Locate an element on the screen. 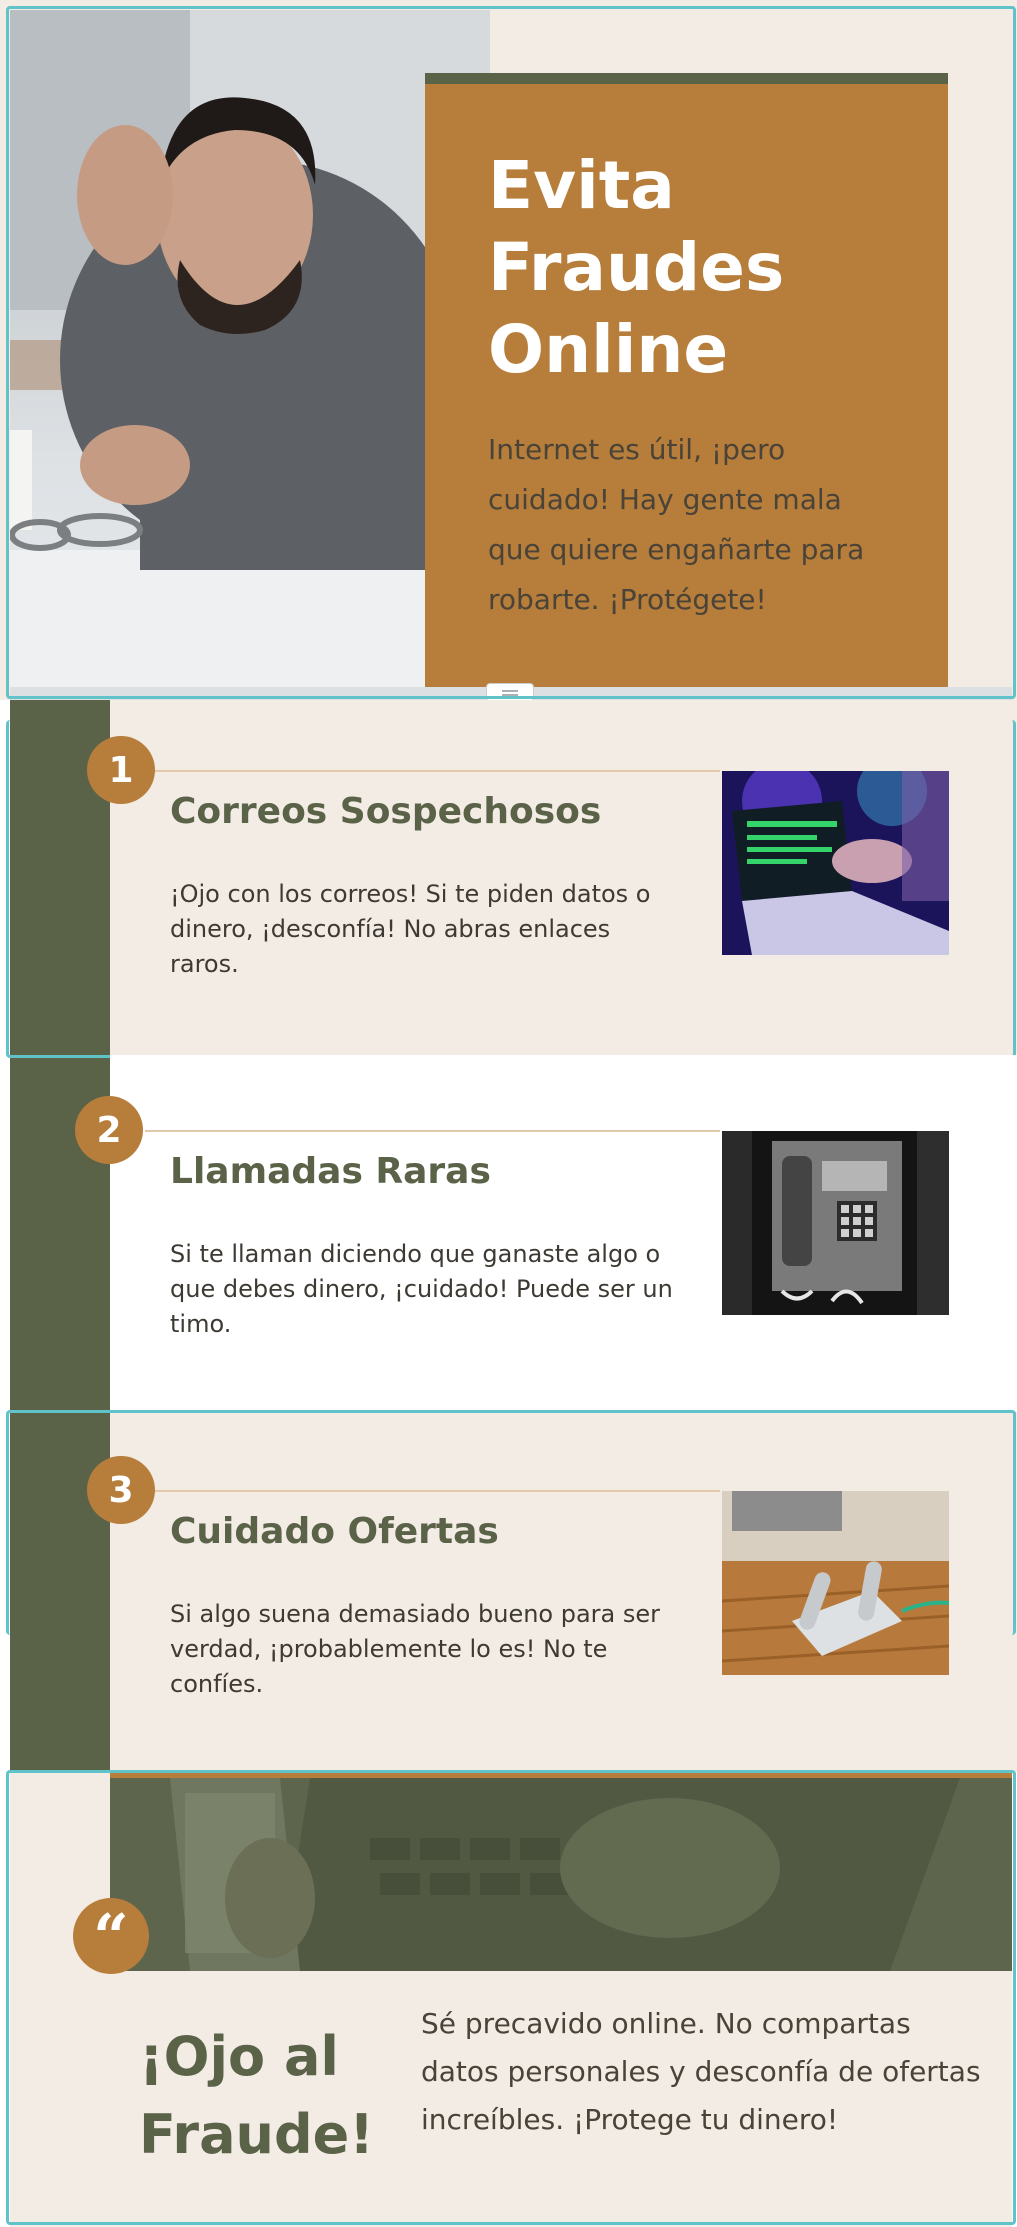 The image size is (1017, 2227). step-number-badge: 2 is located at coordinates (109, 1130).